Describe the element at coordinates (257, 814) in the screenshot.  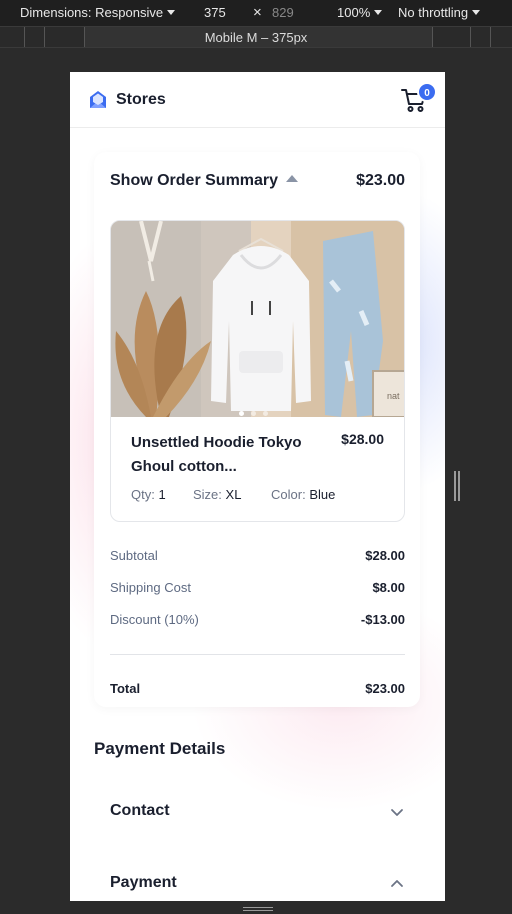
I see `accordion-contact: Contact` at that location.